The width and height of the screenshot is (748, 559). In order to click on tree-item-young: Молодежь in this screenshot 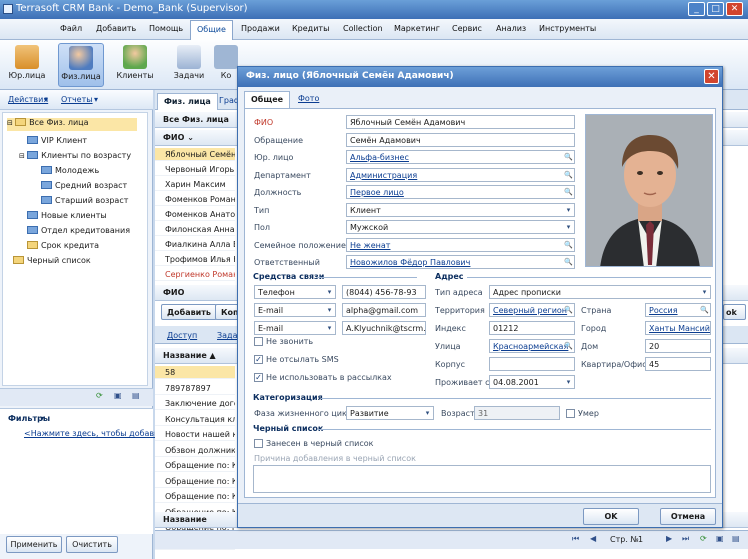, I will do `click(70, 172)`.